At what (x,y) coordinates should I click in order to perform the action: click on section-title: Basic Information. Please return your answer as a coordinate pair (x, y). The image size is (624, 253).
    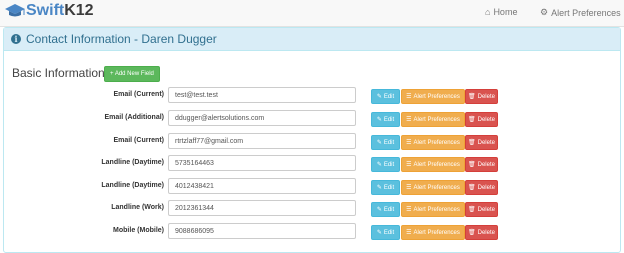
    Looking at the image, I should click on (58, 73).